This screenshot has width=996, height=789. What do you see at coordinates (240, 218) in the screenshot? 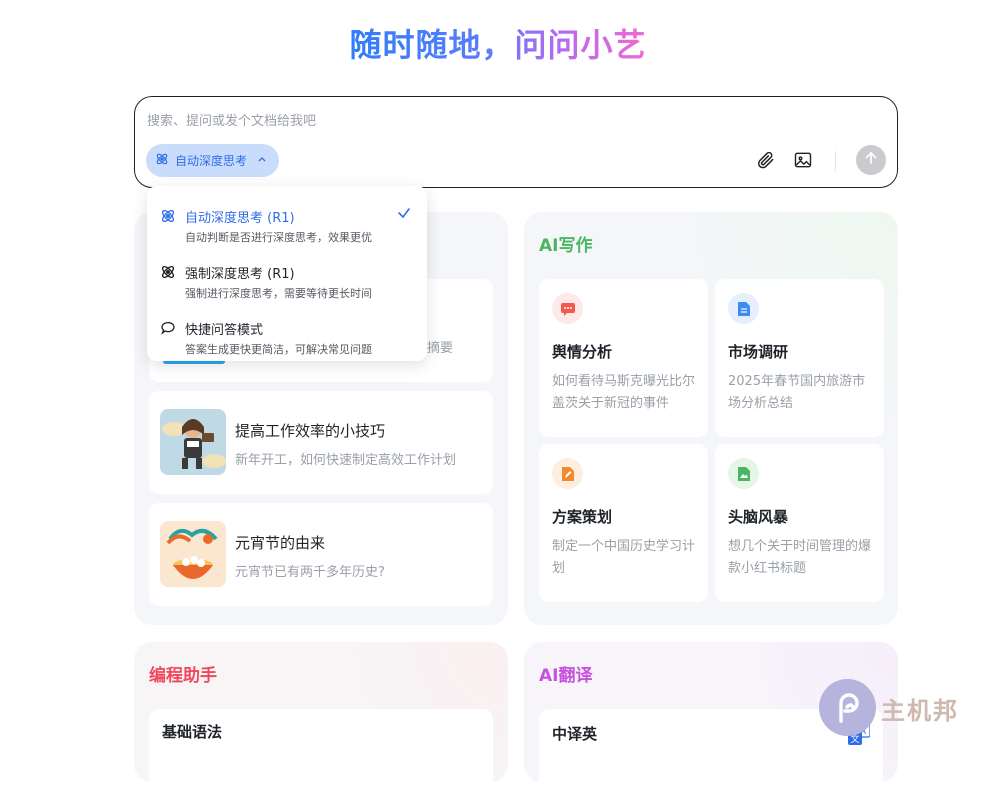
I see `mode-option-label: 自动深度思考 (R1)` at bounding box center [240, 218].